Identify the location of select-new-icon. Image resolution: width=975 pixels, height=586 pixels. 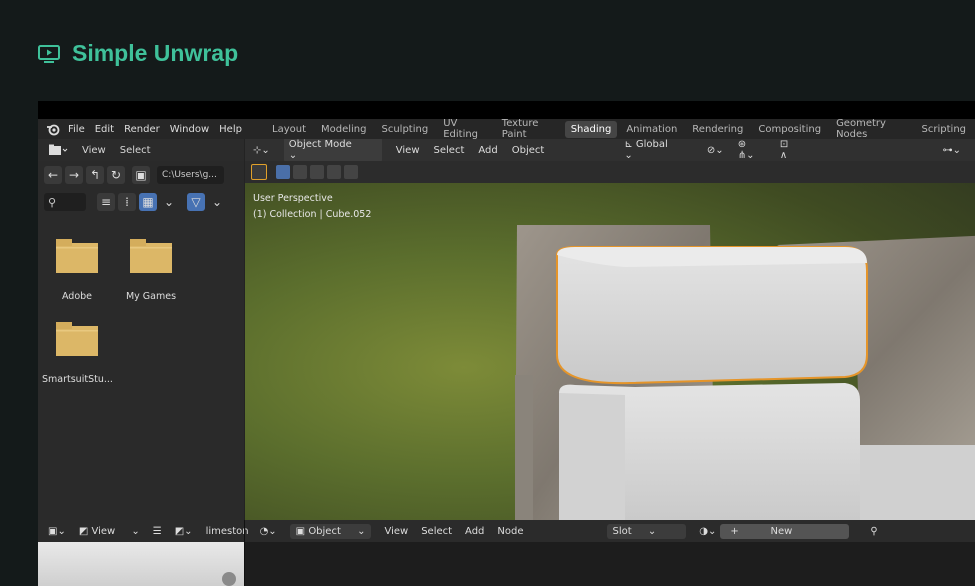
(283, 172).